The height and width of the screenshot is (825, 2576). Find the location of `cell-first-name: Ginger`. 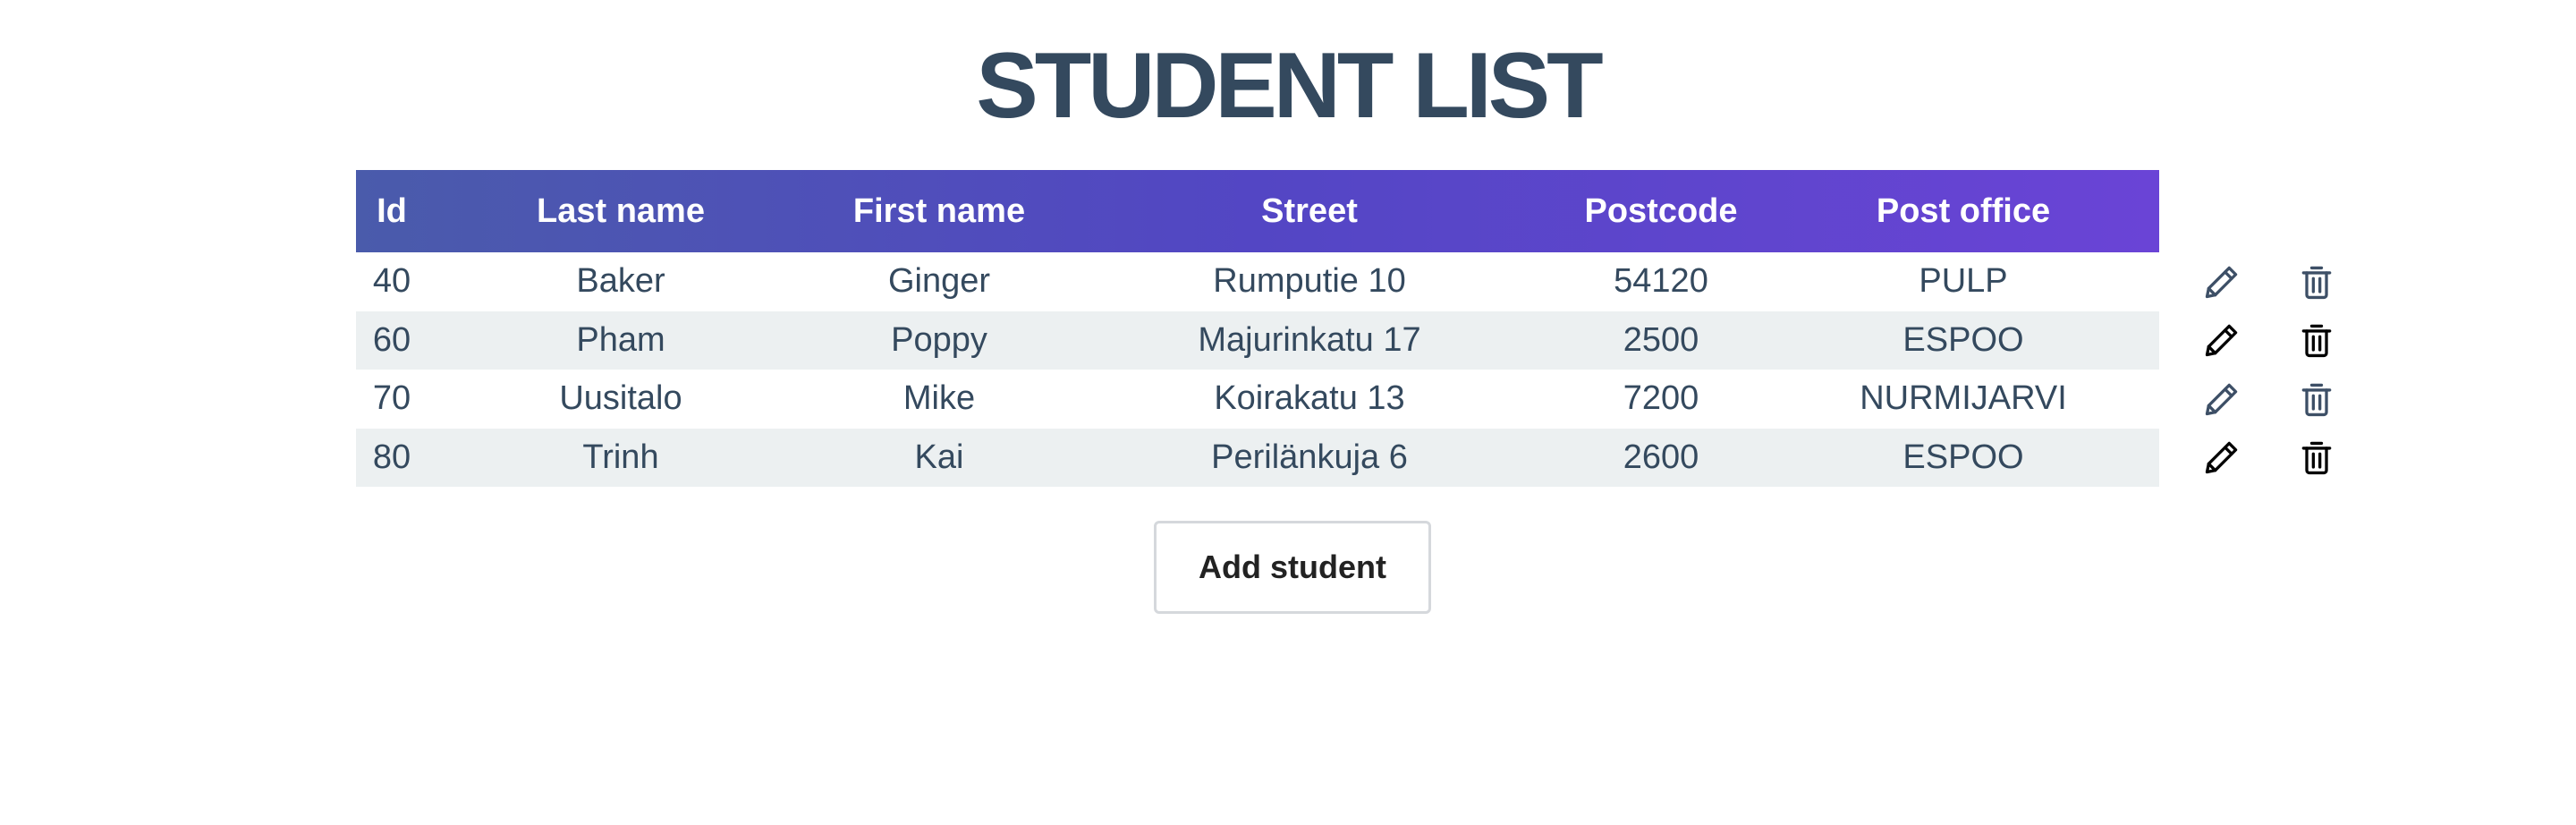

cell-first-name: Ginger is located at coordinates (939, 281).